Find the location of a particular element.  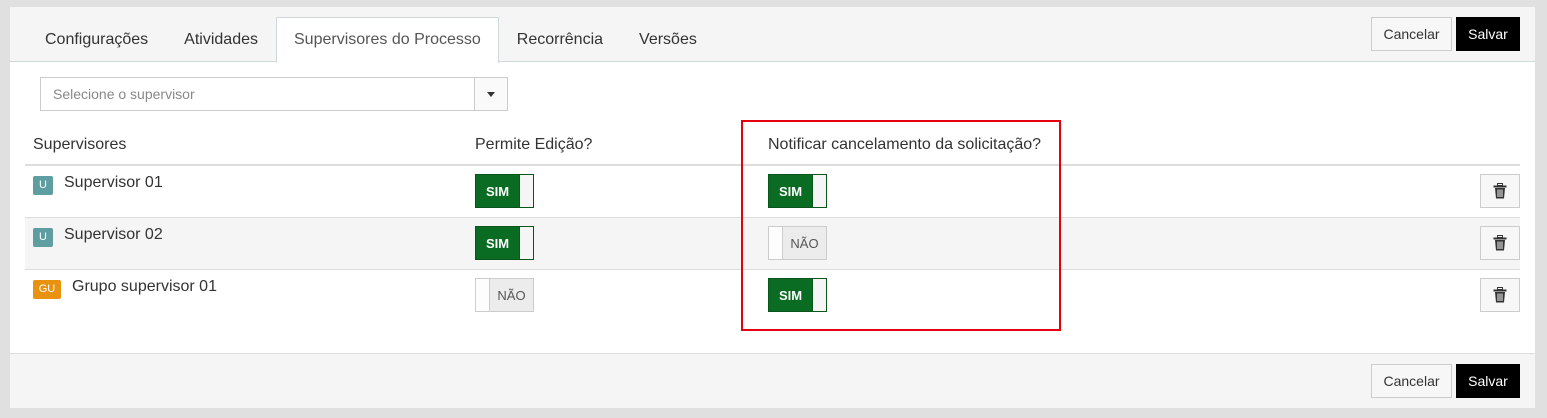

caret-down-icon is located at coordinates (491, 94).